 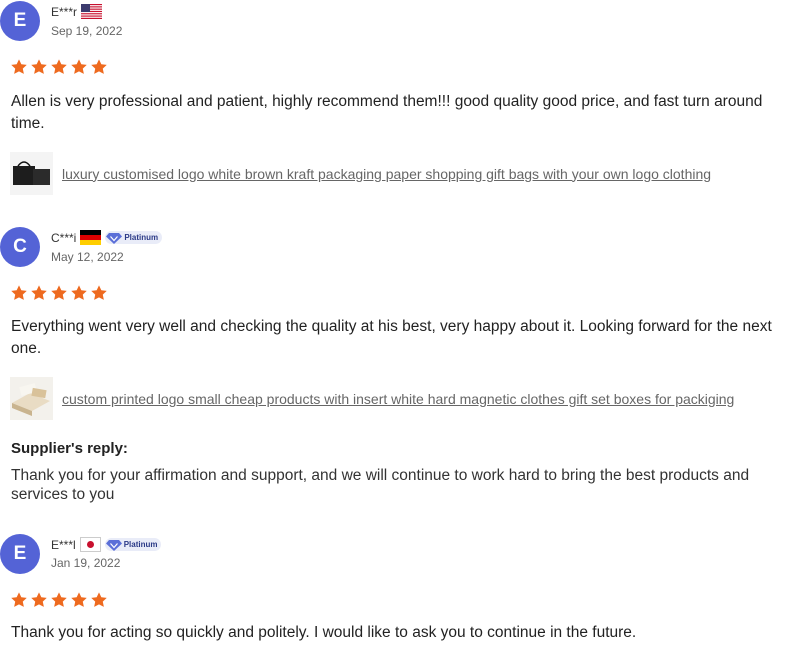 I want to click on avatar: C, so click(x=20, y=247).